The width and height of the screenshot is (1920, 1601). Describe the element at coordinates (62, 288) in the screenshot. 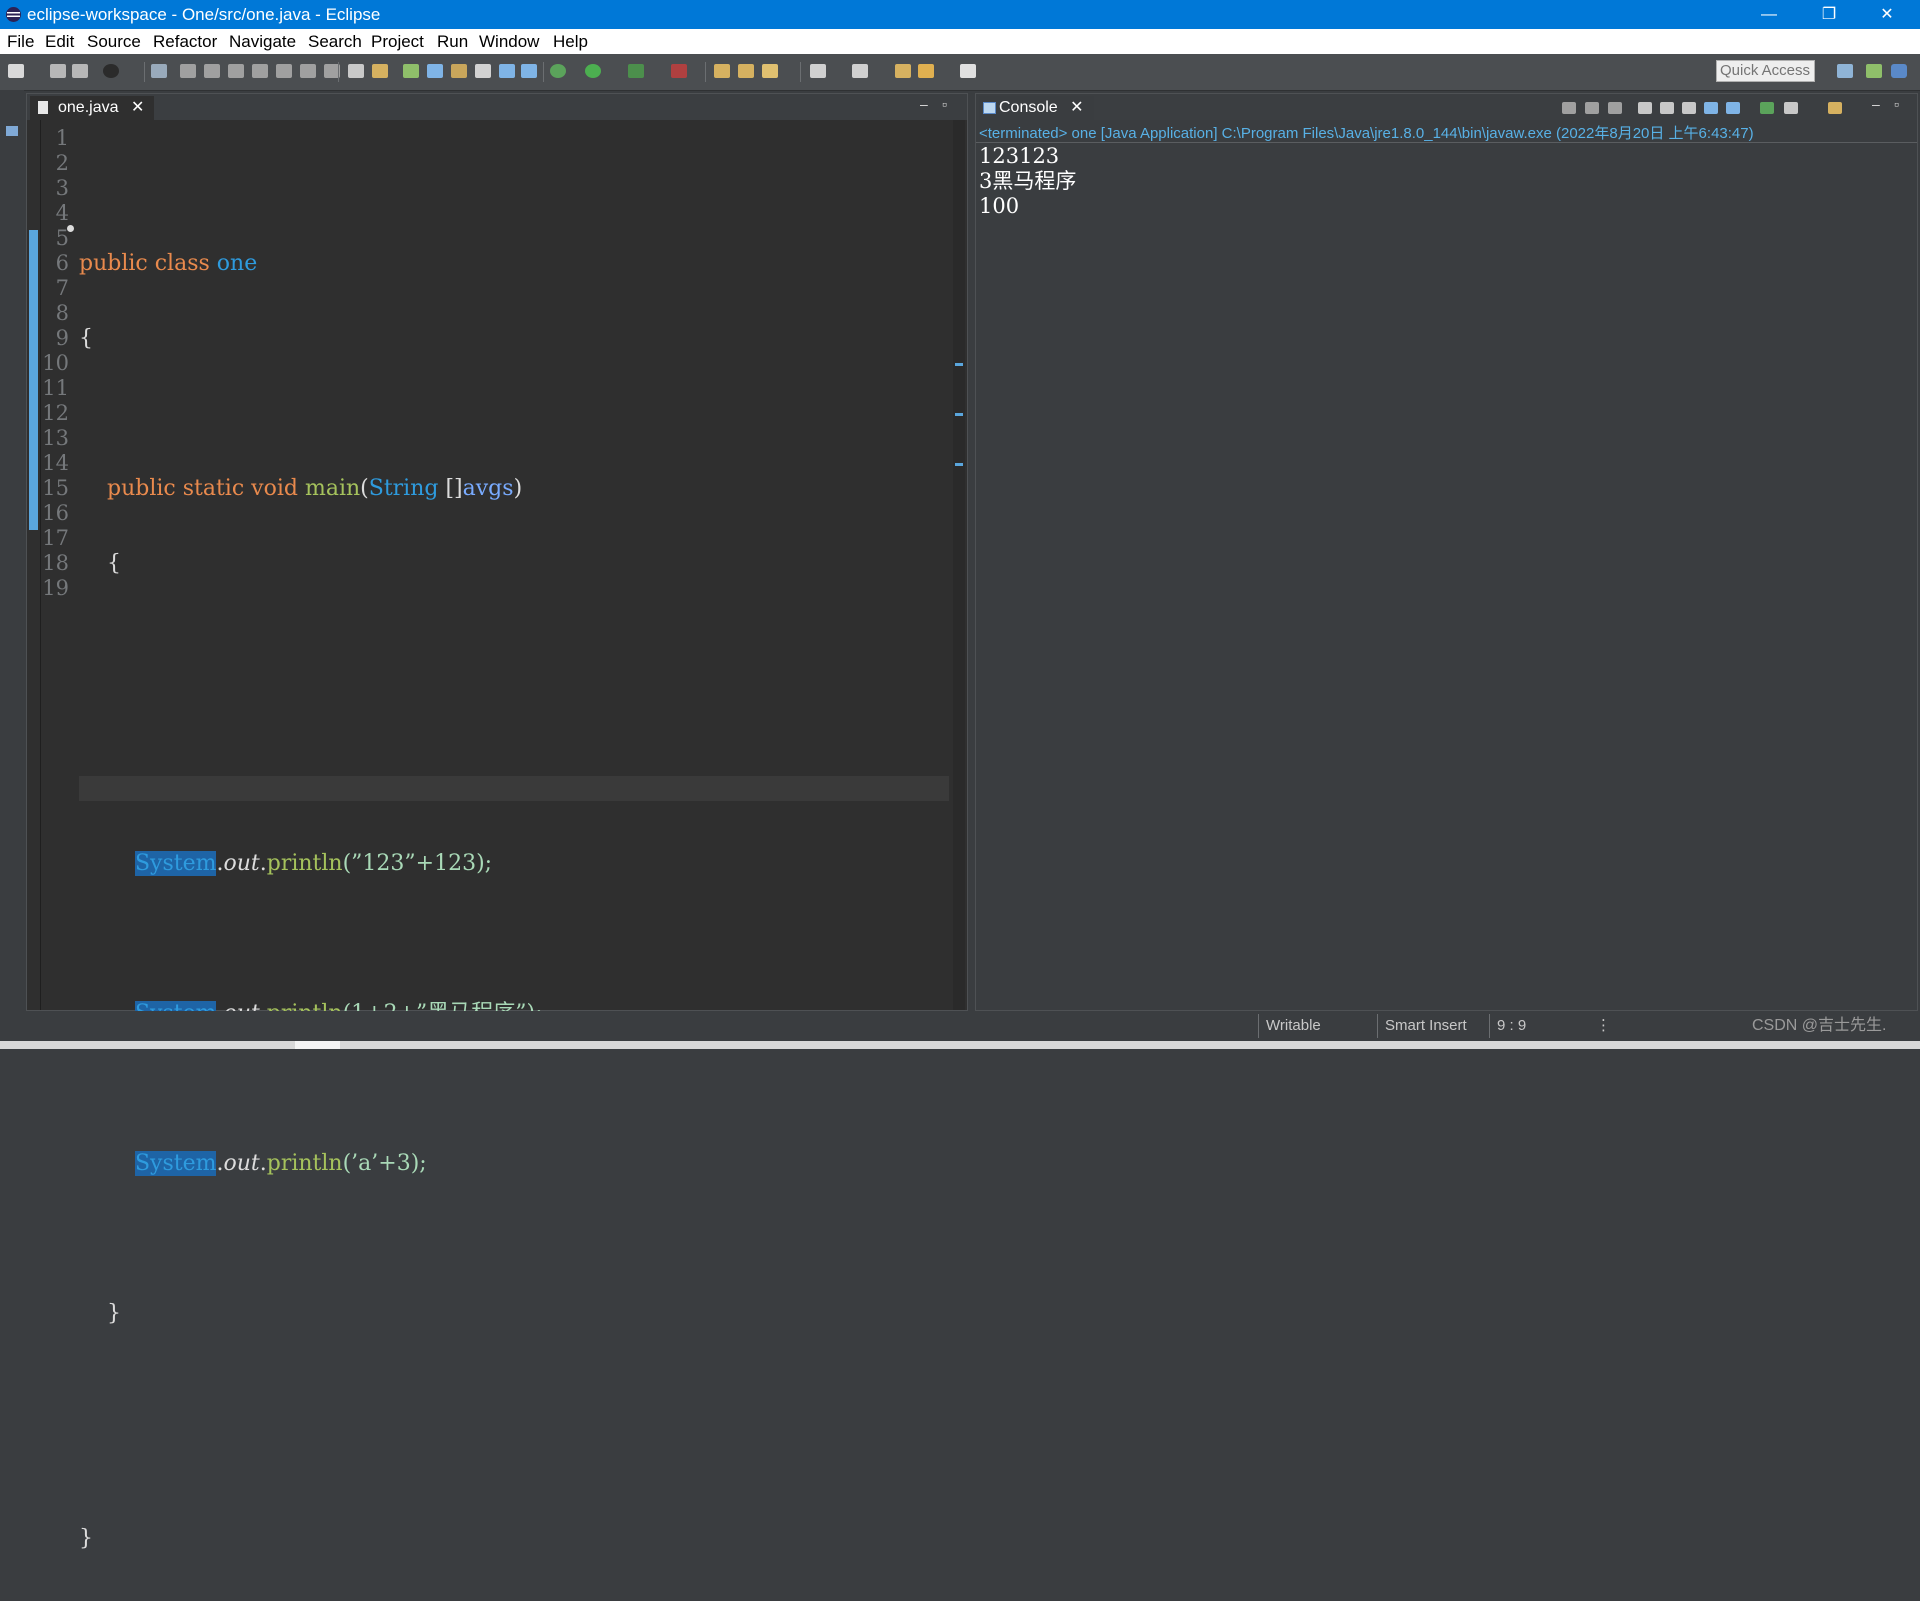

I see `line-number: 7` at that location.